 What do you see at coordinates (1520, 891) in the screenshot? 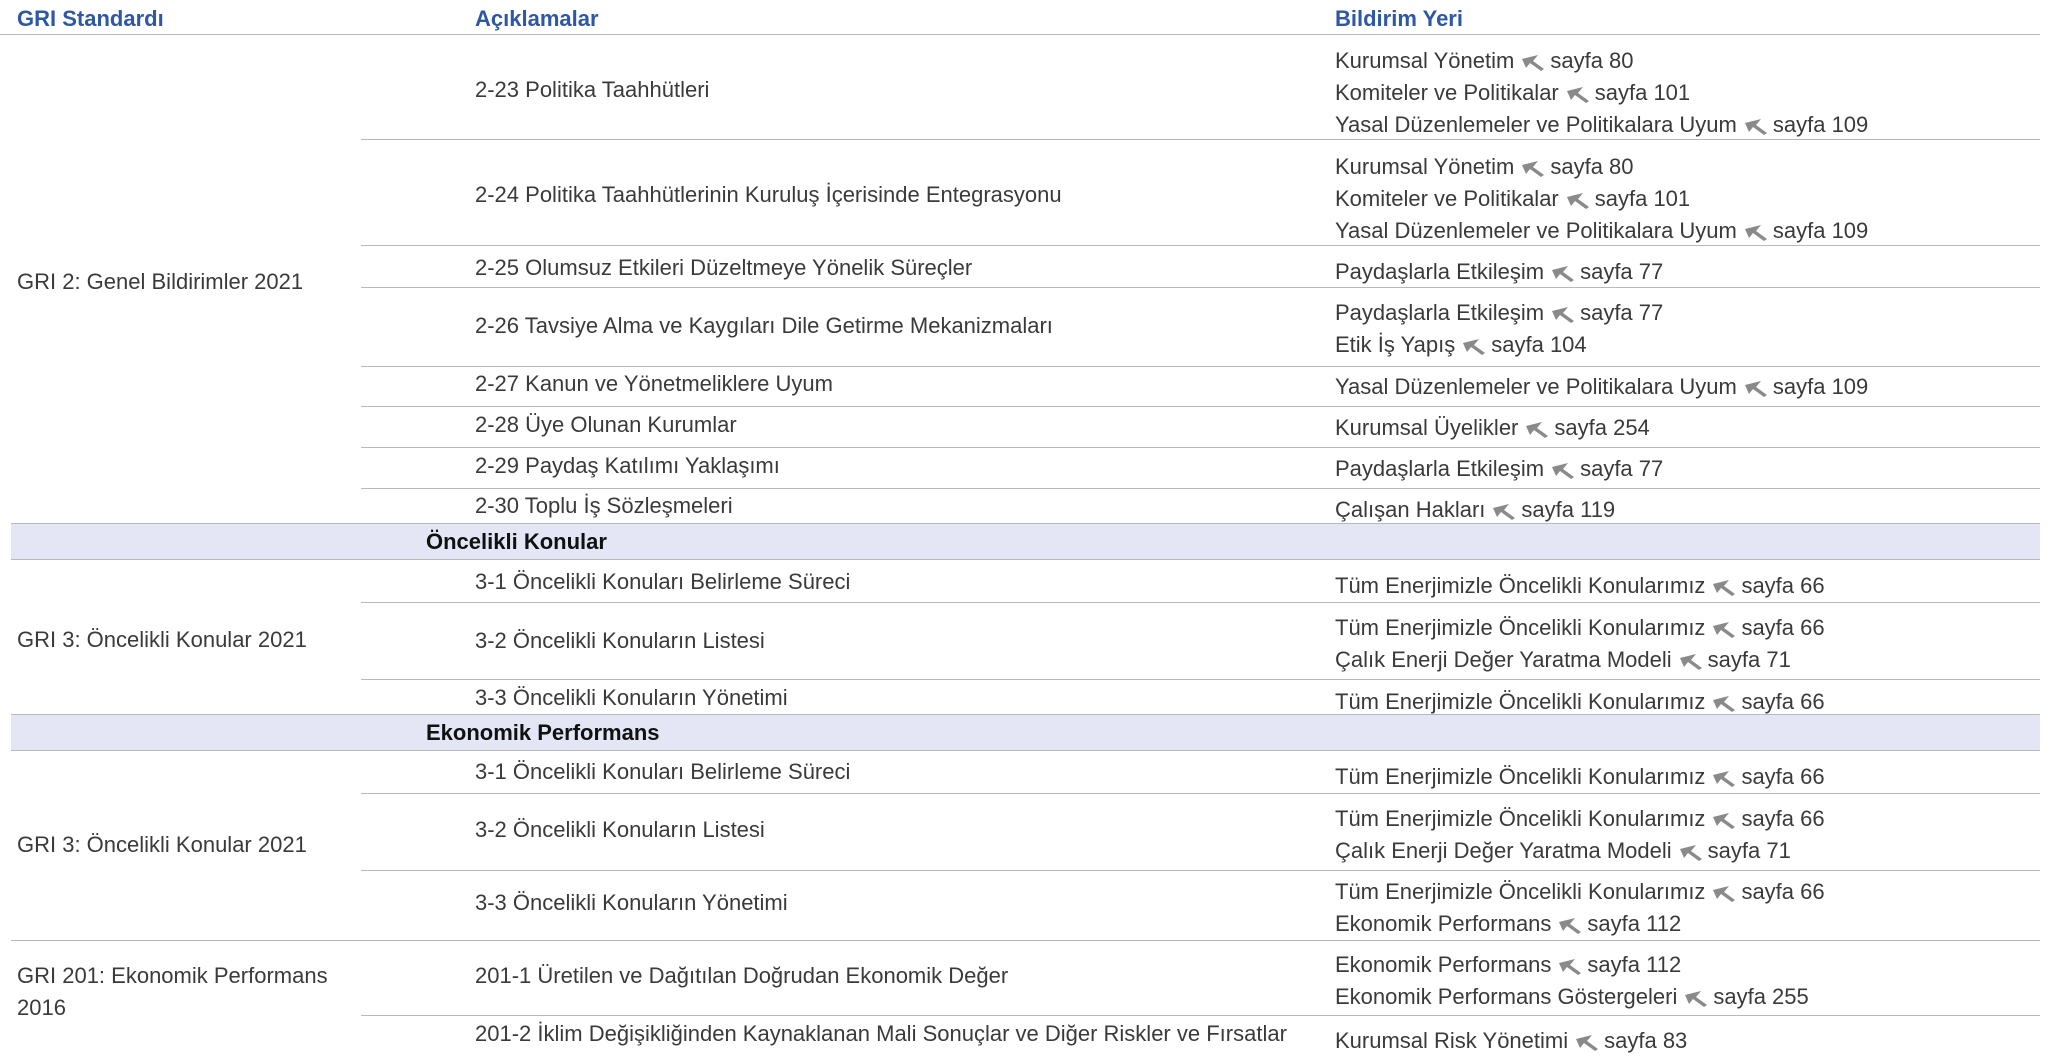
I see `reference-section-name: Tüm Enerjimizle Öncelikli Konularımız` at bounding box center [1520, 891].